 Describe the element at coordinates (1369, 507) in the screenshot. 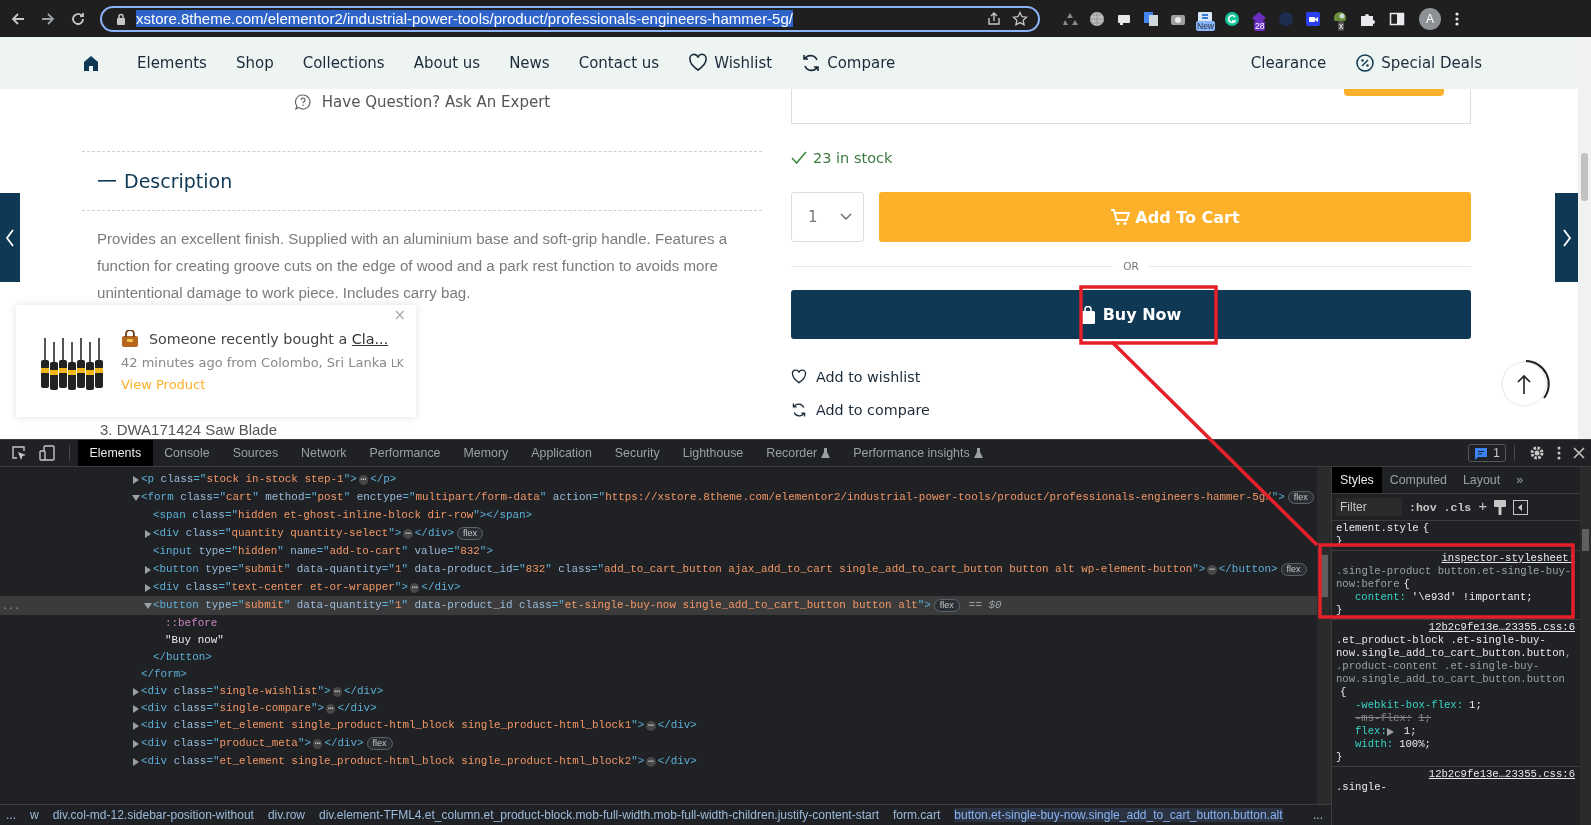

I see `filter-field: Filter` at that location.